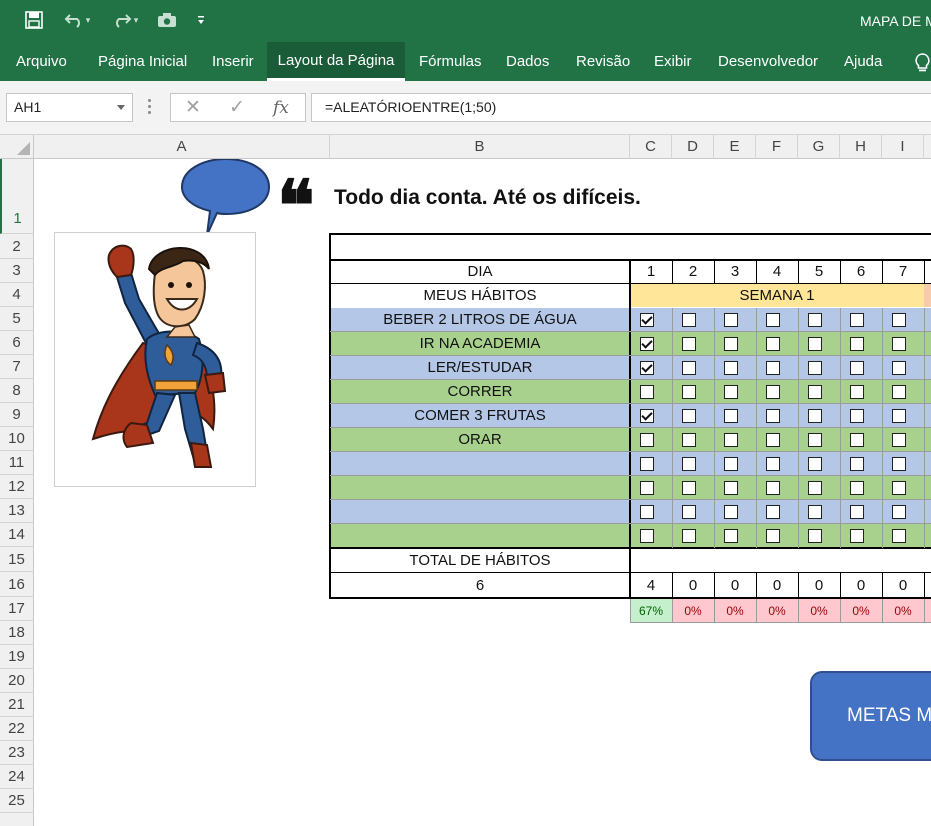 This screenshot has width=931, height=826. Describe the element at coordinates (16, 801) in the screenshot. I see `row-header-25: 25` at that location.